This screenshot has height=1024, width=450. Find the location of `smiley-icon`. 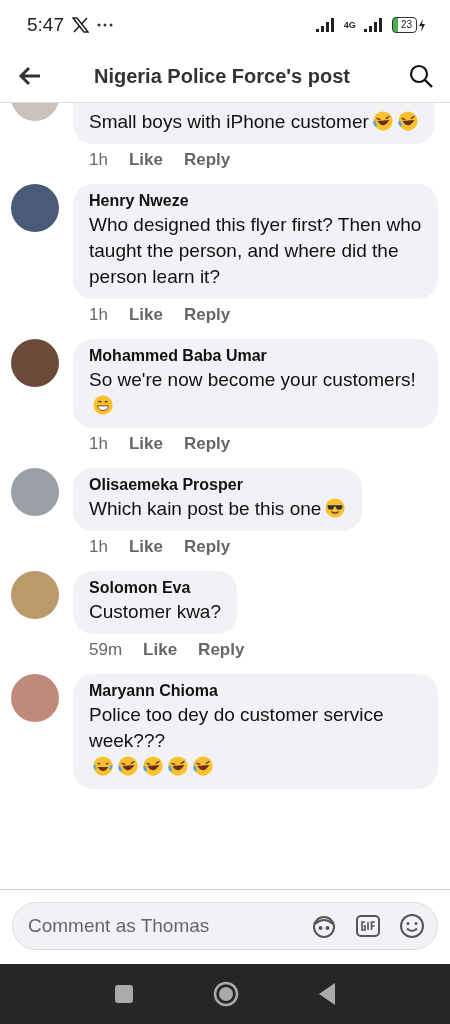

smiley-icon is located at coordinates (412, 926).